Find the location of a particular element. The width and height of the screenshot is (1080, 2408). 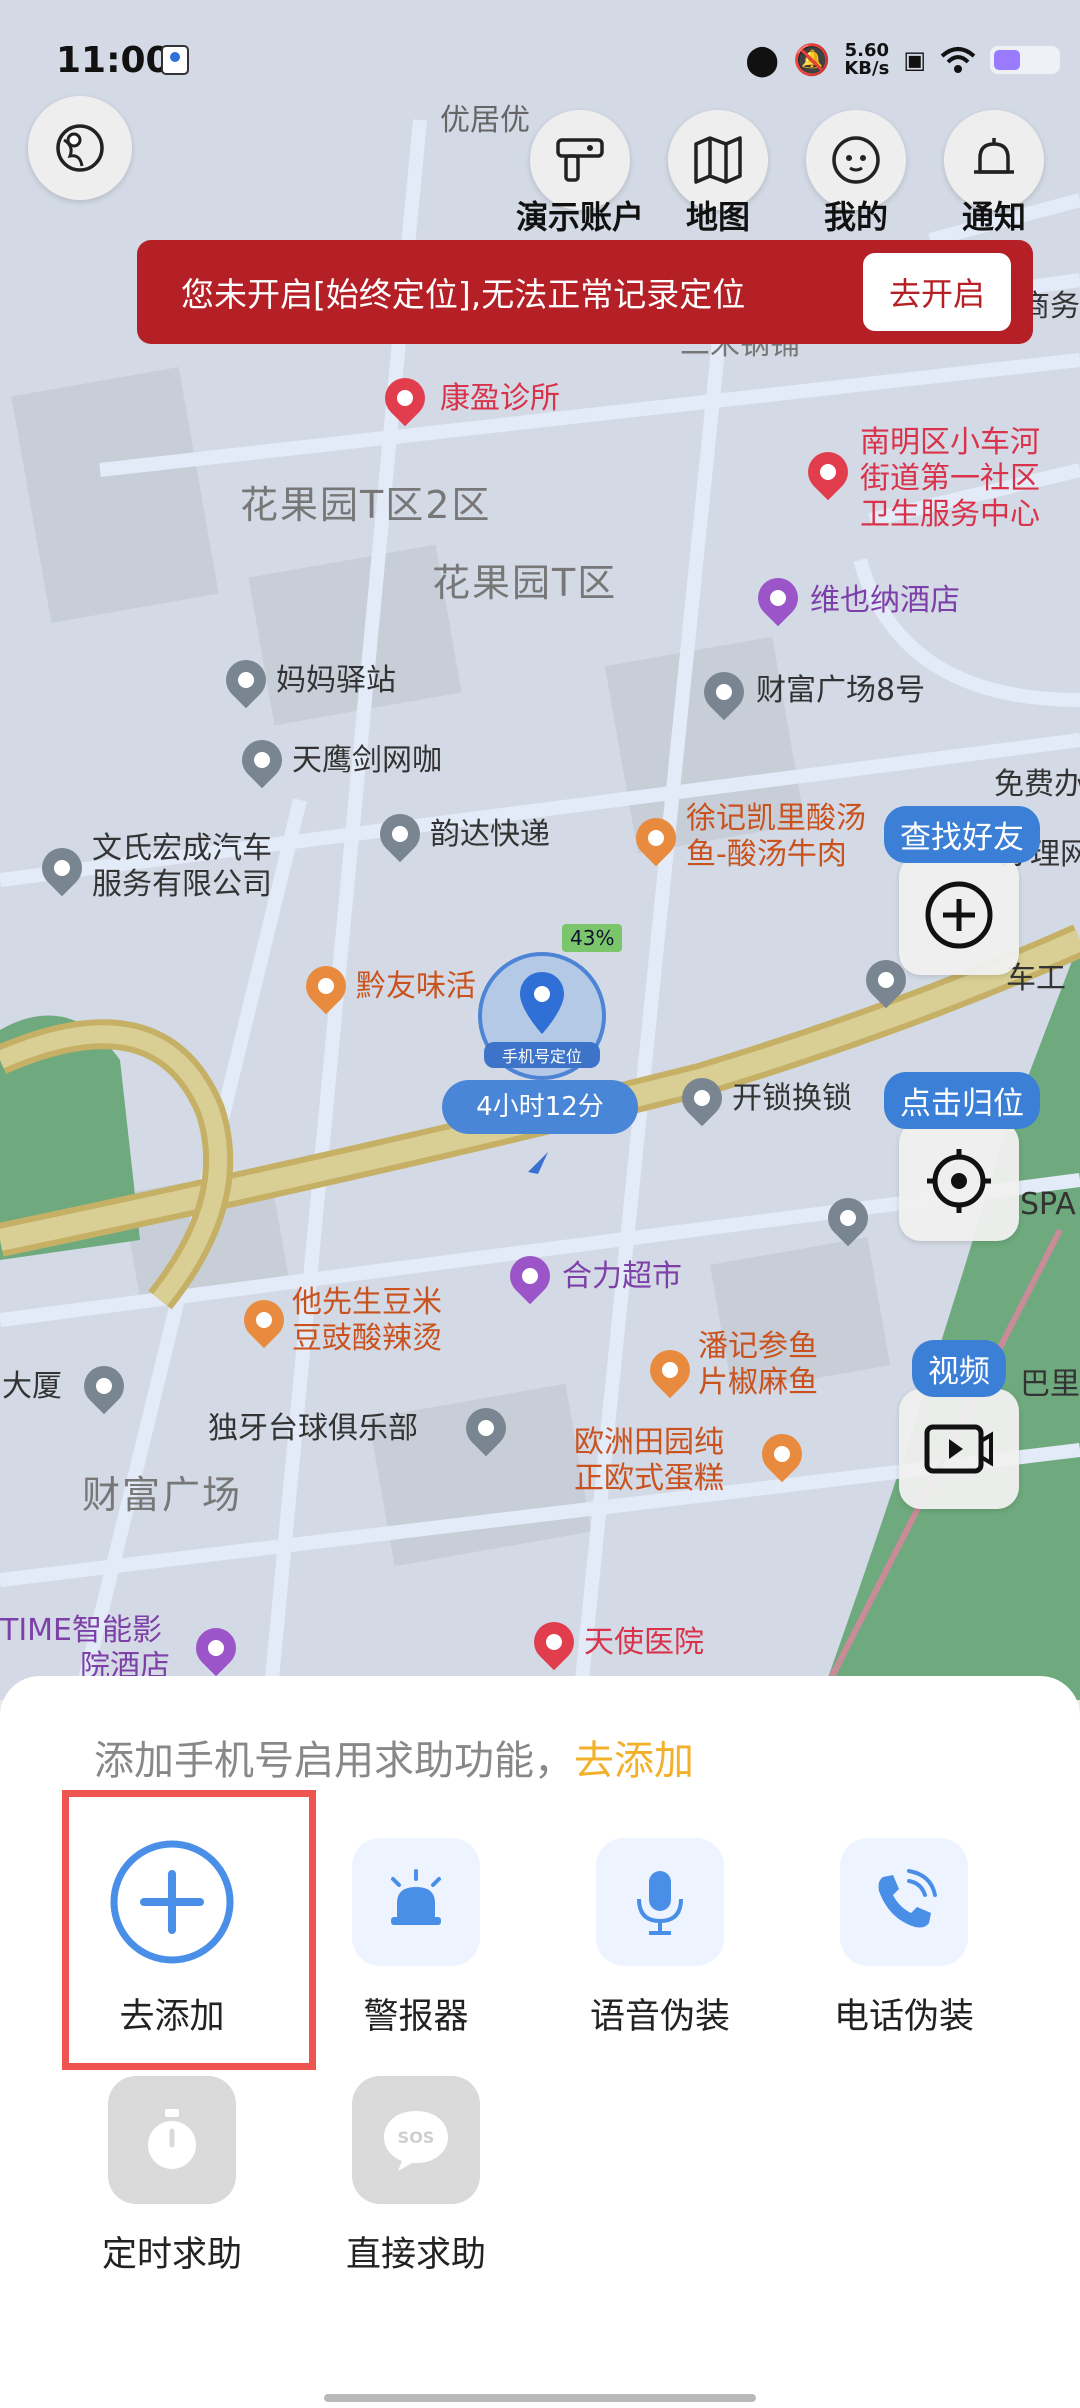

stopwatch-icon is located at coordinates (172, 2139).